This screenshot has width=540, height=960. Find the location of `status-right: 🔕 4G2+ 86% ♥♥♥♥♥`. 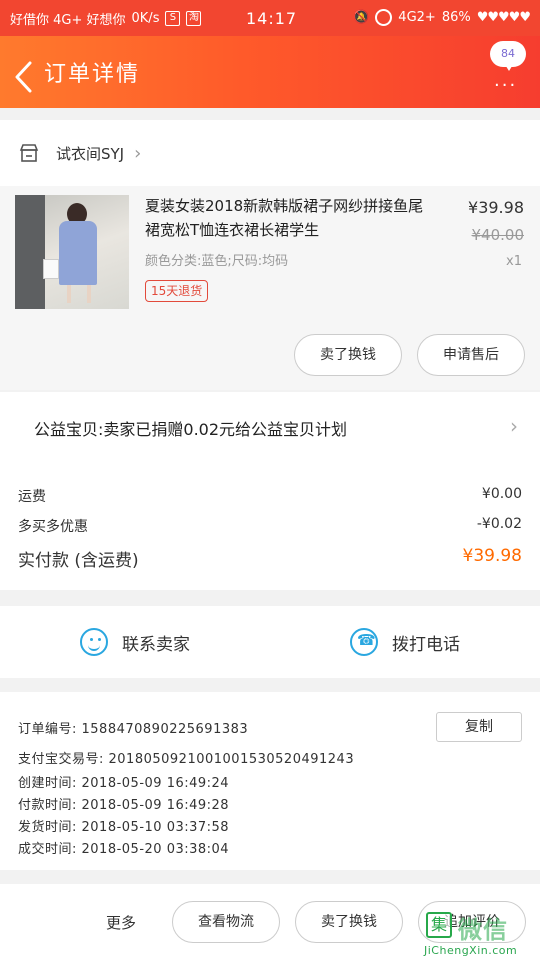

status-right: 🔕 4G2+ 86% ♥♥♥♥♥ is located at coordinates (442, 17).